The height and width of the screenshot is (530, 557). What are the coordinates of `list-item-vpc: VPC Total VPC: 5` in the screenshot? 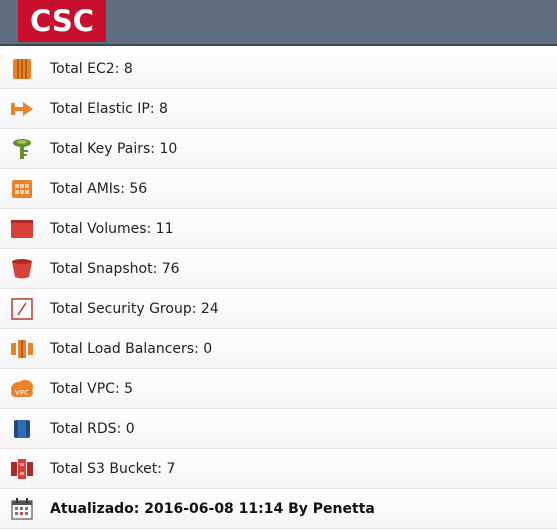 It's located at (278, 389).